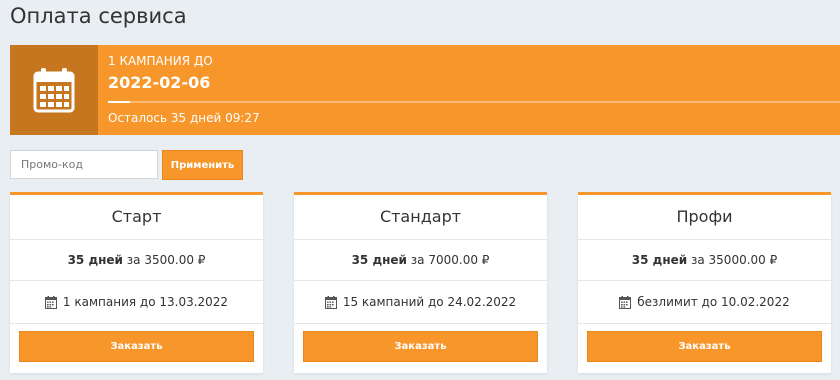 Image resolution: width=840 pixels, height=380 pixels. Describe the element at coordinates (202, 165) in the screenshot. I see `apply-promo-button: Применить` at that location.